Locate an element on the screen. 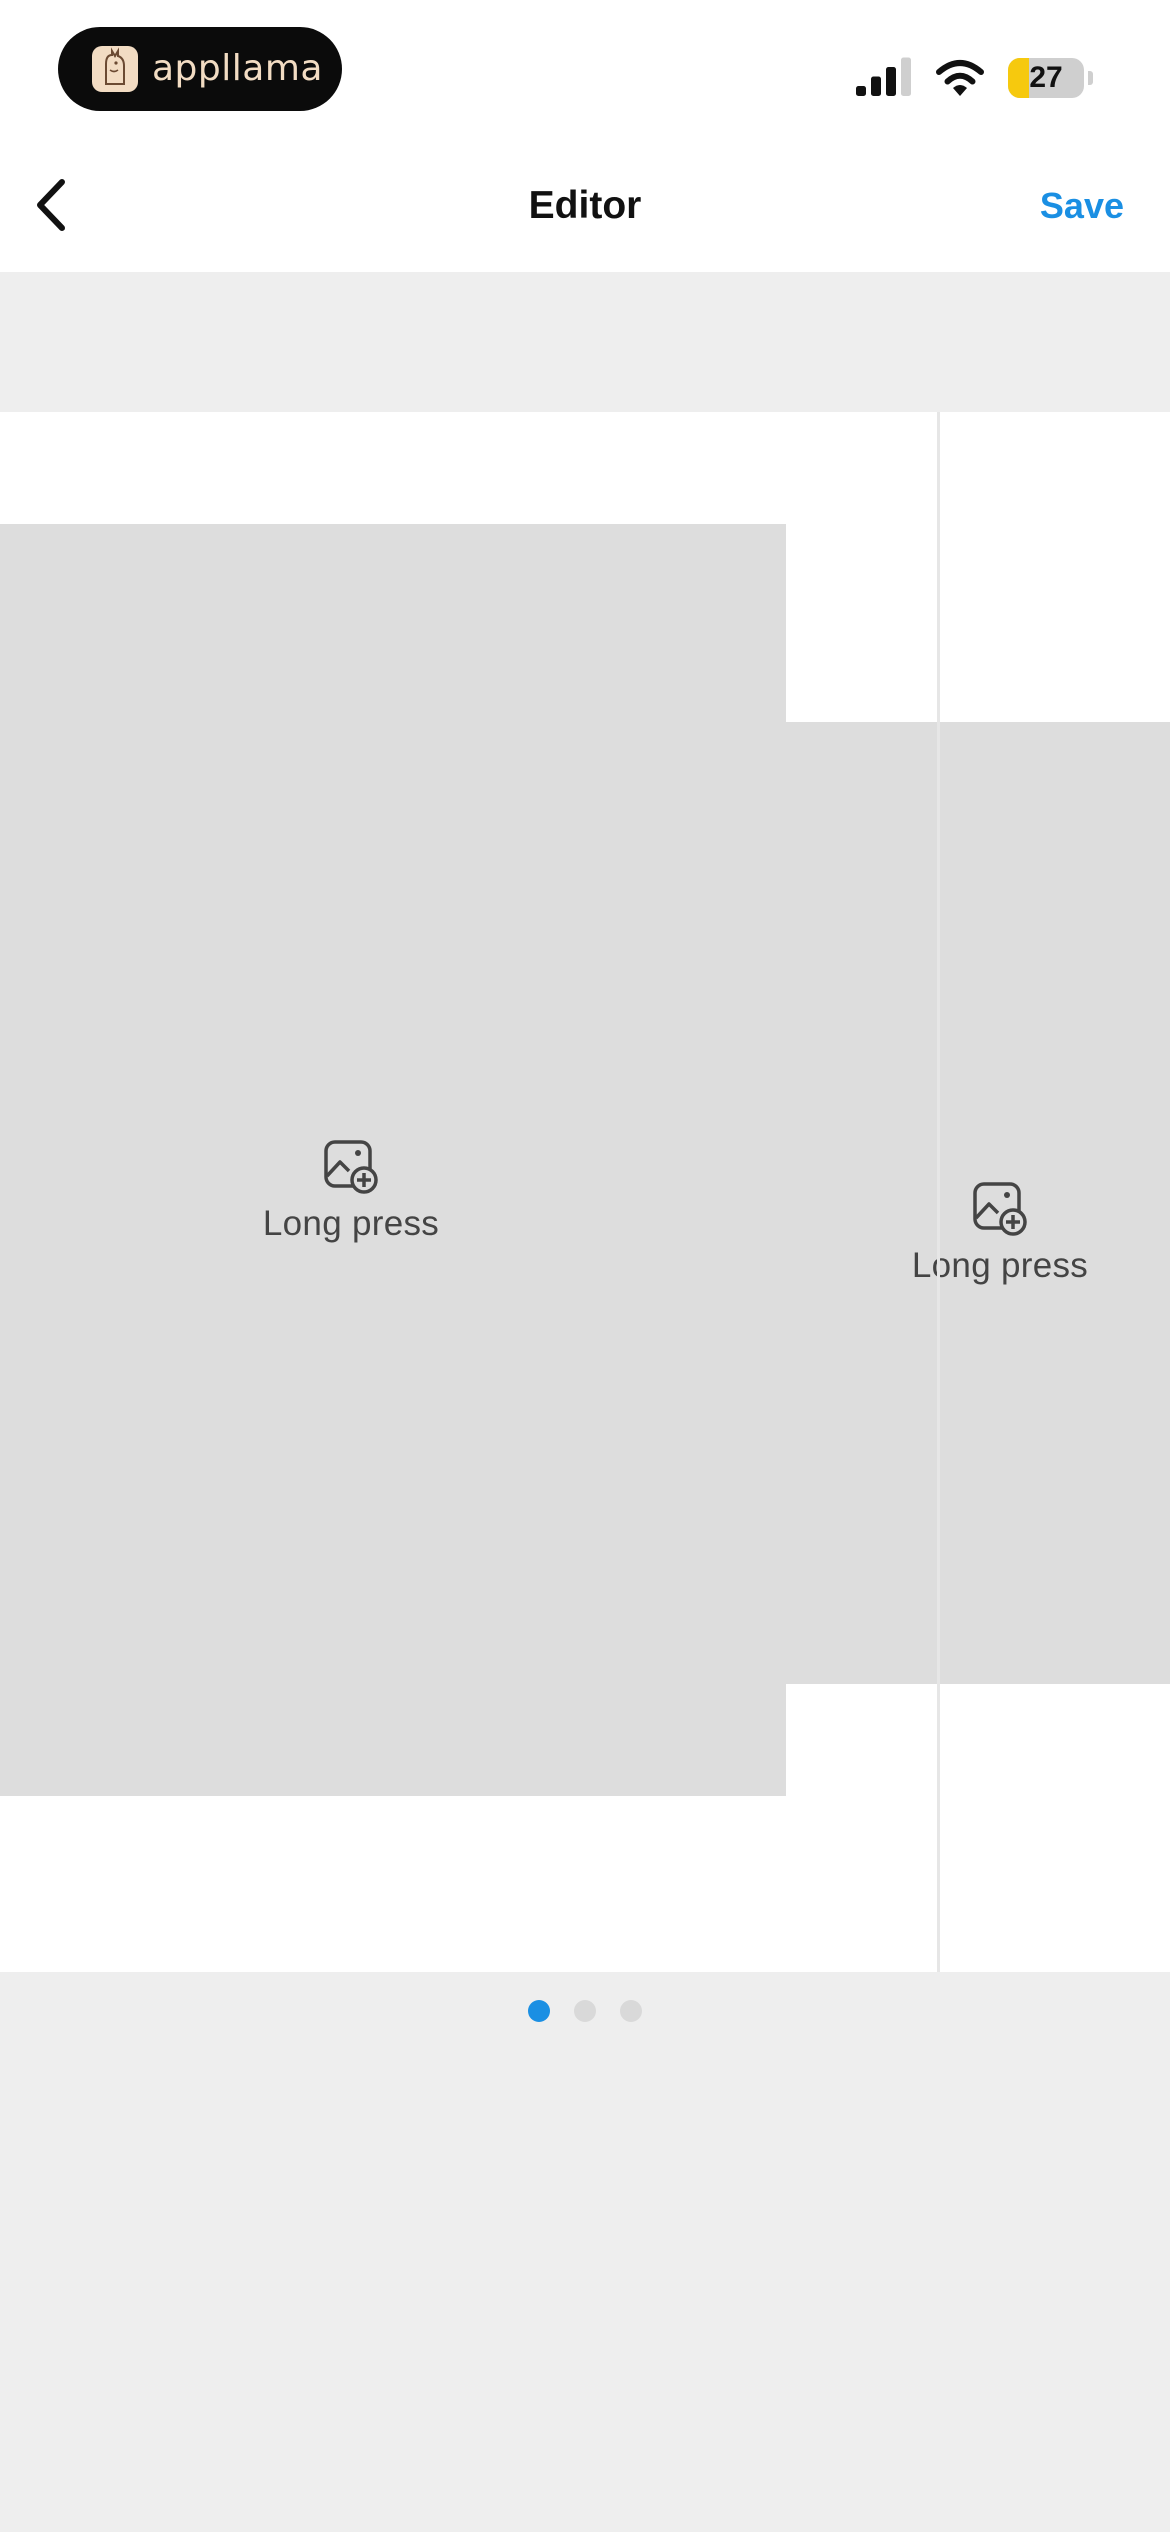 The image size is (1170, 2532). back-button is located at coordinates (53, 205).